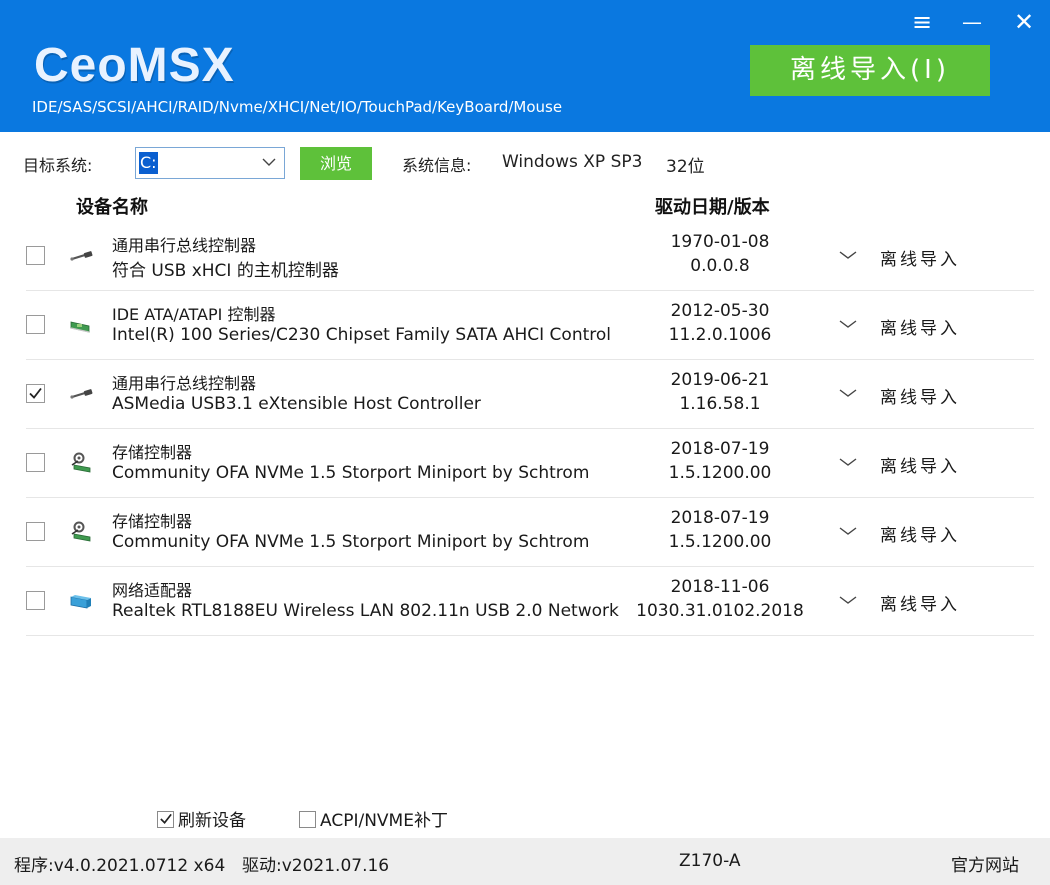 The height and width of the screenshot is (885, 1050). What do you see at coordinates (985, 863) in the screenshot?
I see `official-website-link: 官方网站` at bounding box center [985, 863].